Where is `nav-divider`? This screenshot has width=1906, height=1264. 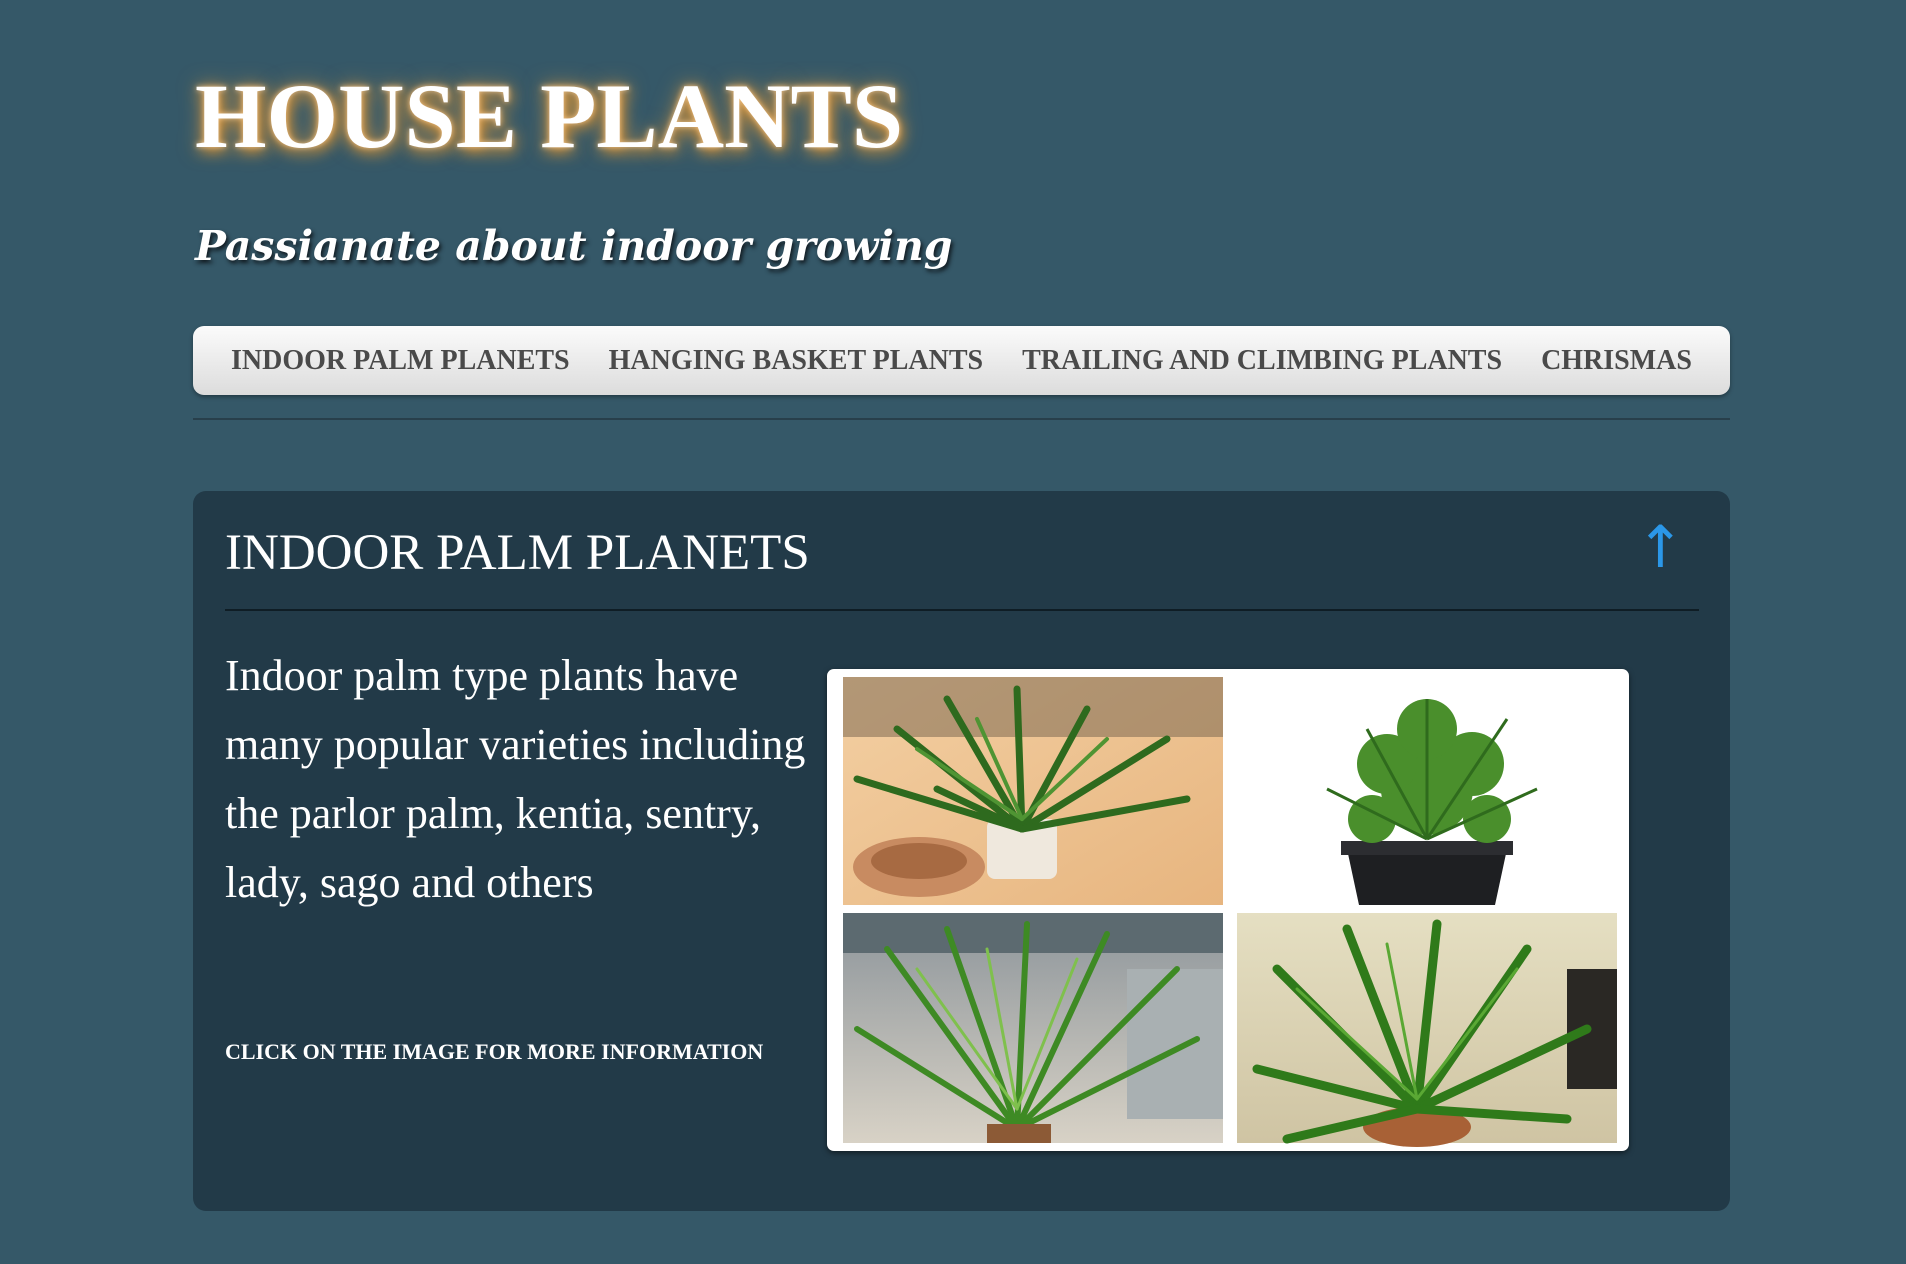 nav-divider is located at coordinates (961, 419).